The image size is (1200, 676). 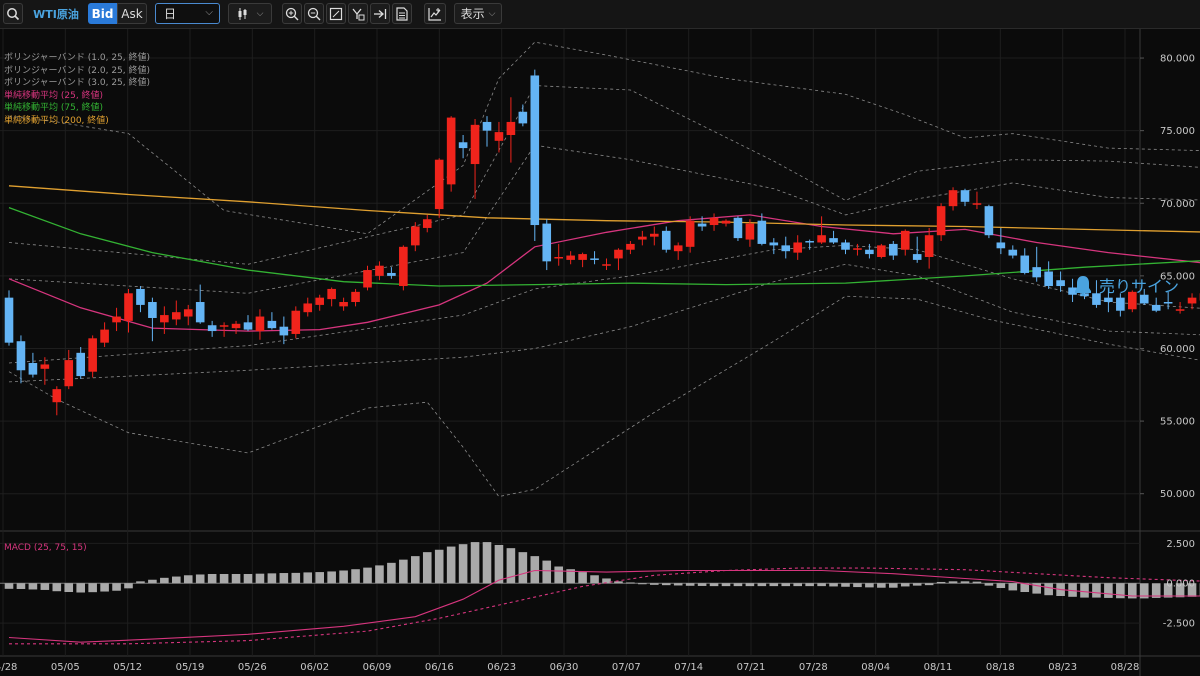 What do you see at coordinates (77, 121) in the screenshot?
I see `legend-sma200: 単純移動平均 (200, 終値)` at bounding box center [77, 121].